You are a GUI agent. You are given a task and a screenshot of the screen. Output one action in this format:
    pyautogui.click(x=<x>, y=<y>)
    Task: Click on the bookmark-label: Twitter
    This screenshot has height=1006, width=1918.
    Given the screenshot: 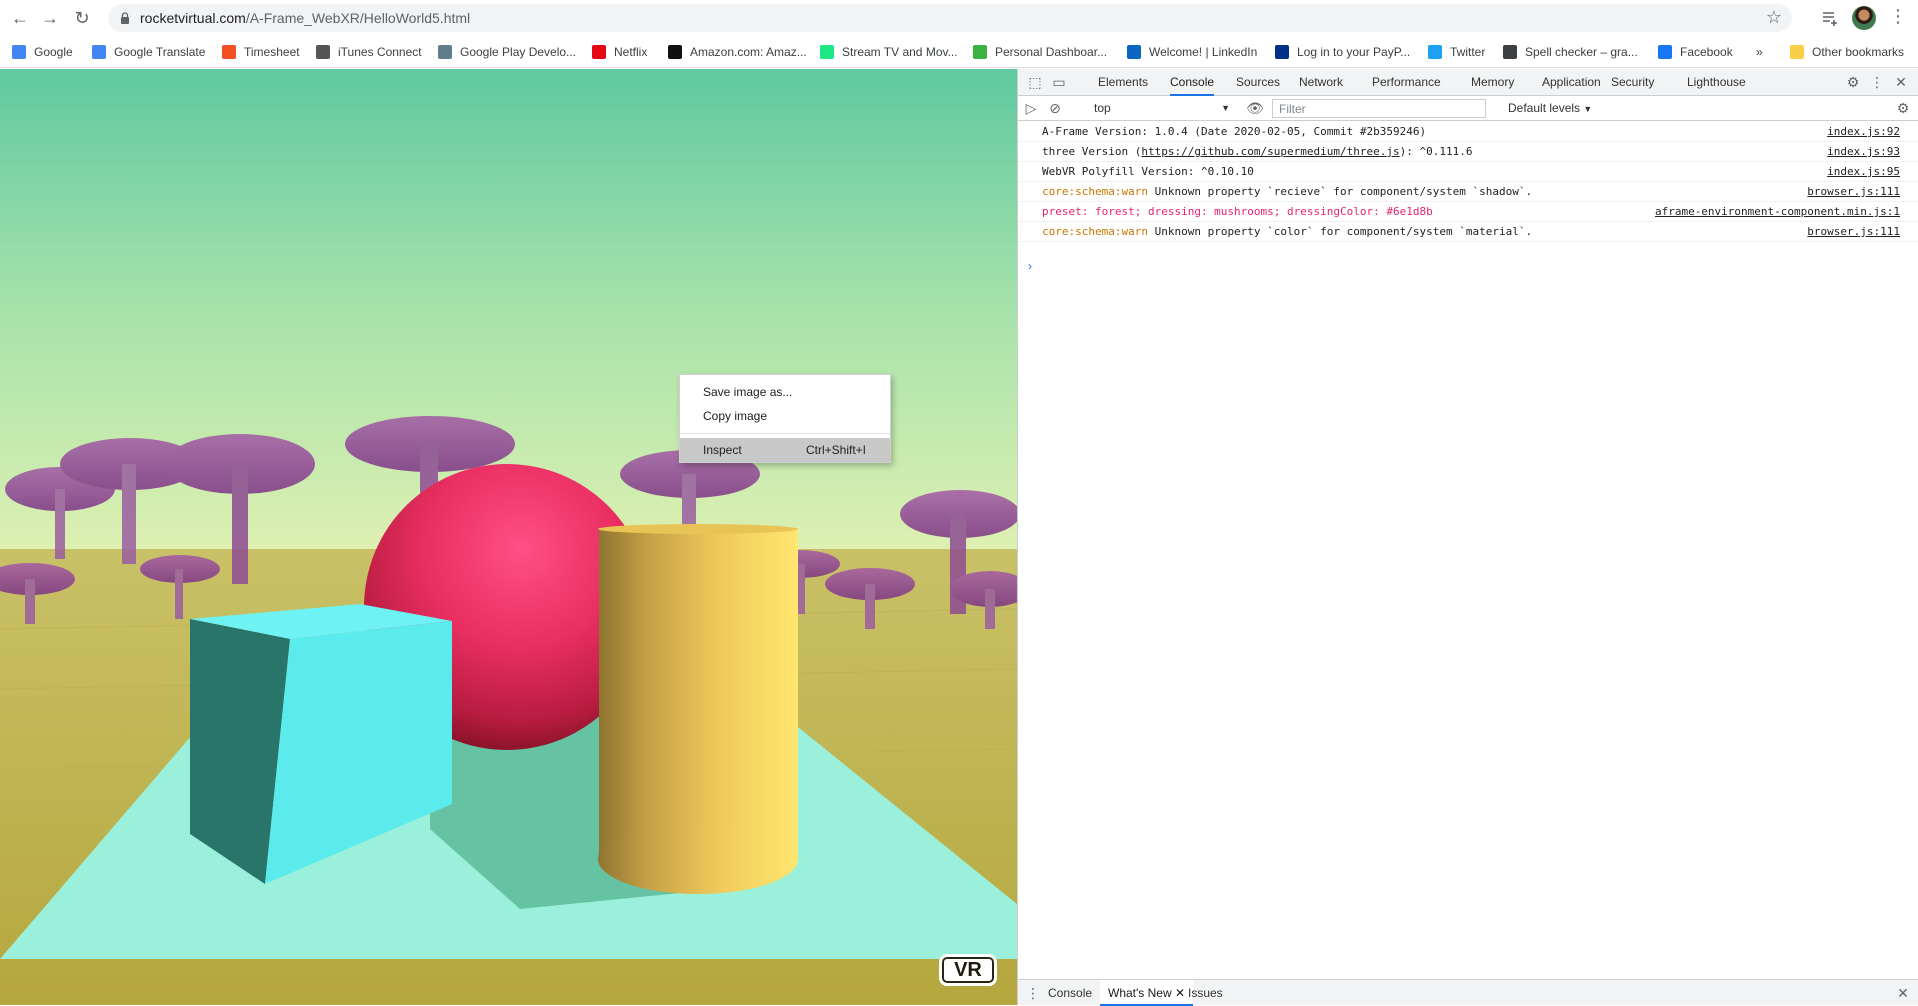 What is the action you would take?
    pyautogui.click(x=1468, y=52)
    